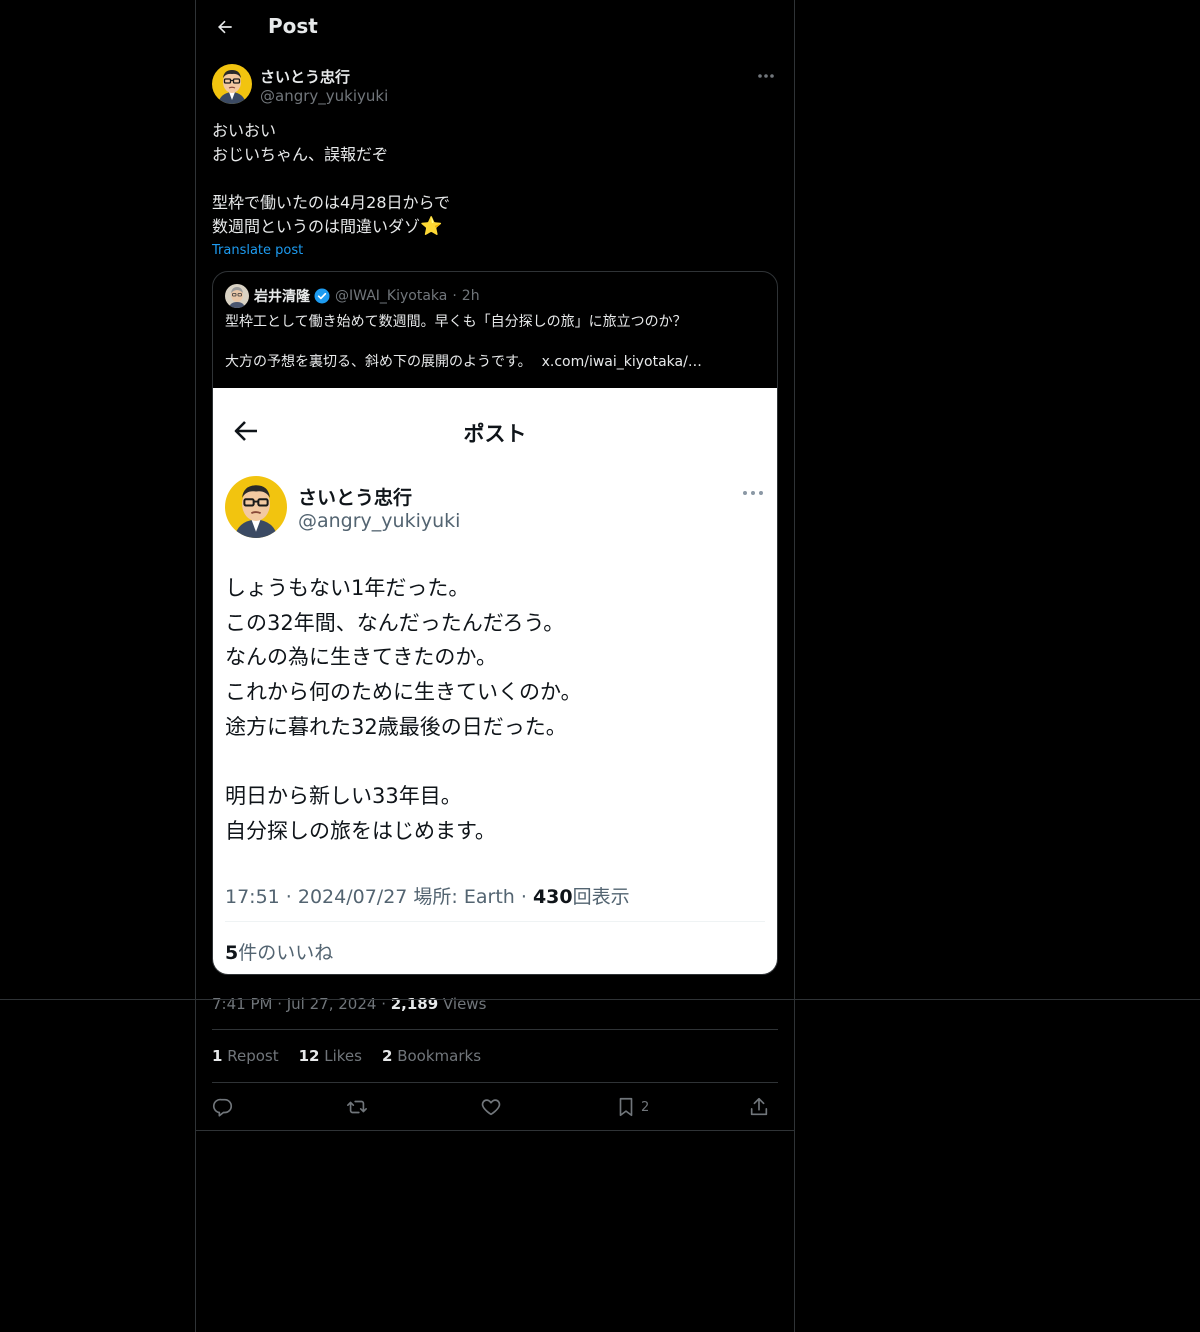  I want to click on likes-count: 12, so click(309, 1056).